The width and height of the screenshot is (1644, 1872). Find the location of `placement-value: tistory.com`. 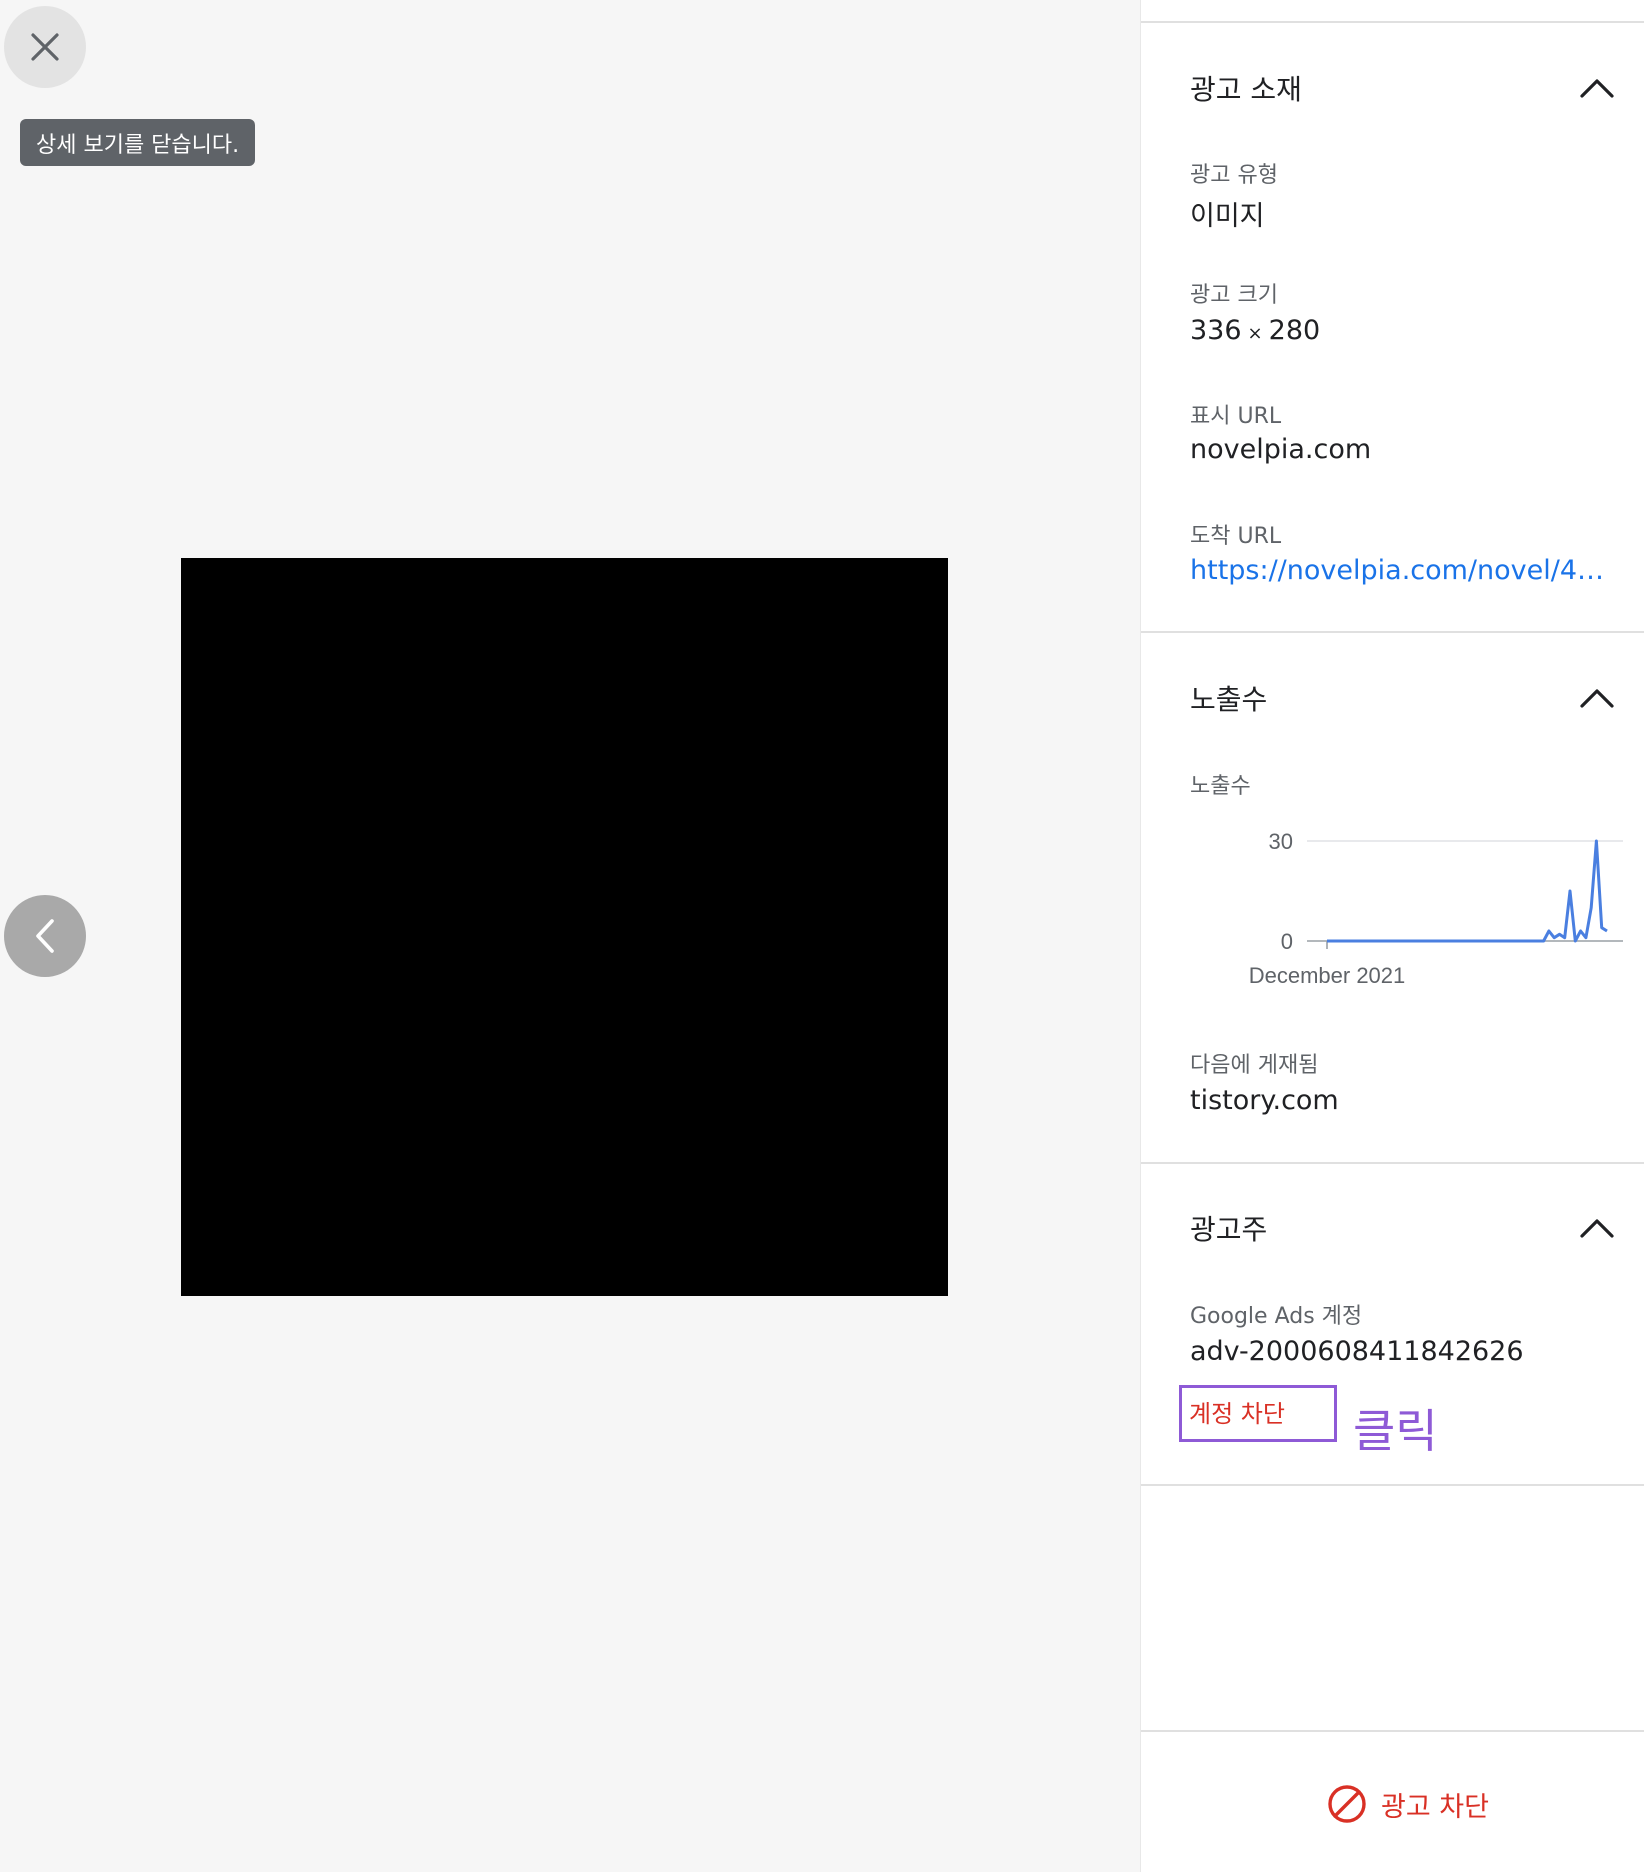

placement-value: tistory.com is located at coordinates (1264, 1100).